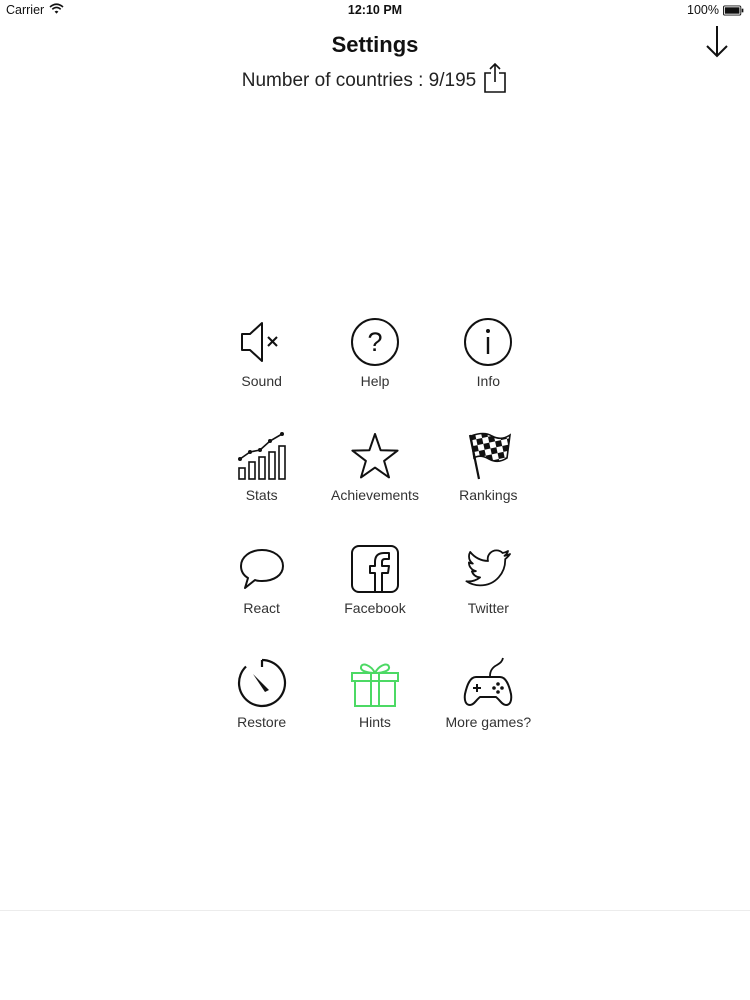 This screenshot has width=750, height=1000. I want to click on twitter-button: Twitter, so click(488, 600).